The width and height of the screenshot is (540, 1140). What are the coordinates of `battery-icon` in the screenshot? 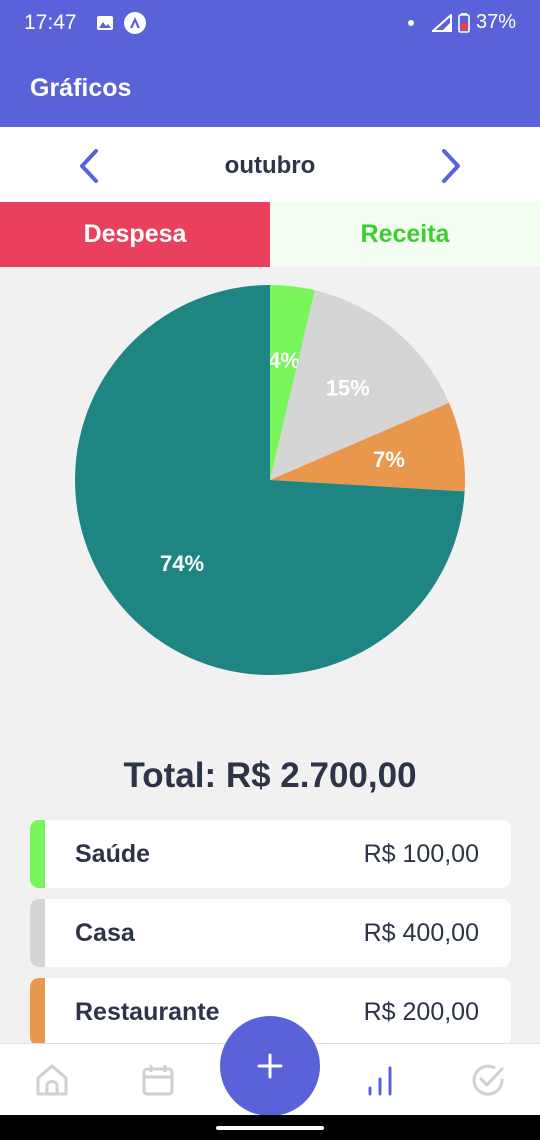 It's located at (464, 22).